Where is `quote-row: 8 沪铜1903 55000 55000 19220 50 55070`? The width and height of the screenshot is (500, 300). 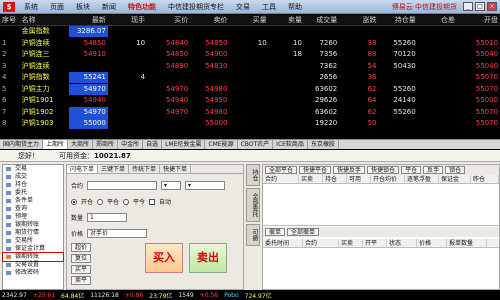
quote-row: 8 沪铜1903 55000 55000 19220 50 55070 is located at coordinates (250, 124).